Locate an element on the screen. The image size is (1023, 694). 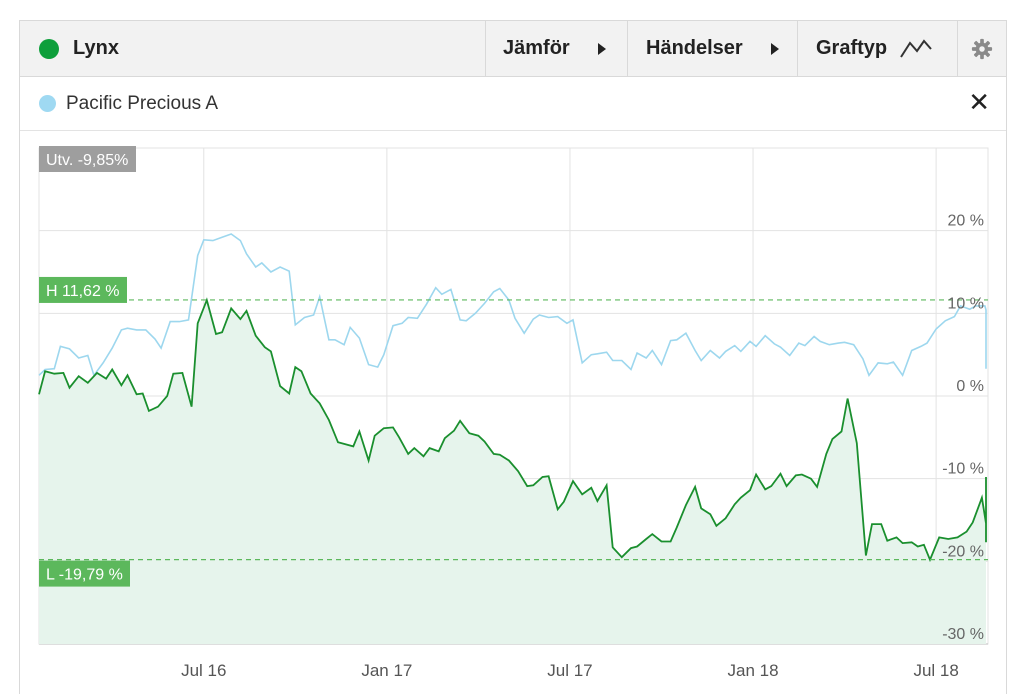
low-badge: L -19,79 % is located at coordinates (84, 573).